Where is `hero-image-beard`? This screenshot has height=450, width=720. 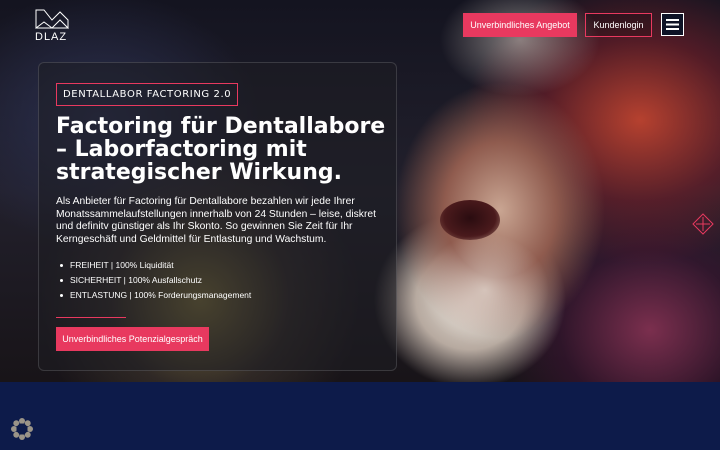
hero-image-beard is located at coordinates (485, 300).